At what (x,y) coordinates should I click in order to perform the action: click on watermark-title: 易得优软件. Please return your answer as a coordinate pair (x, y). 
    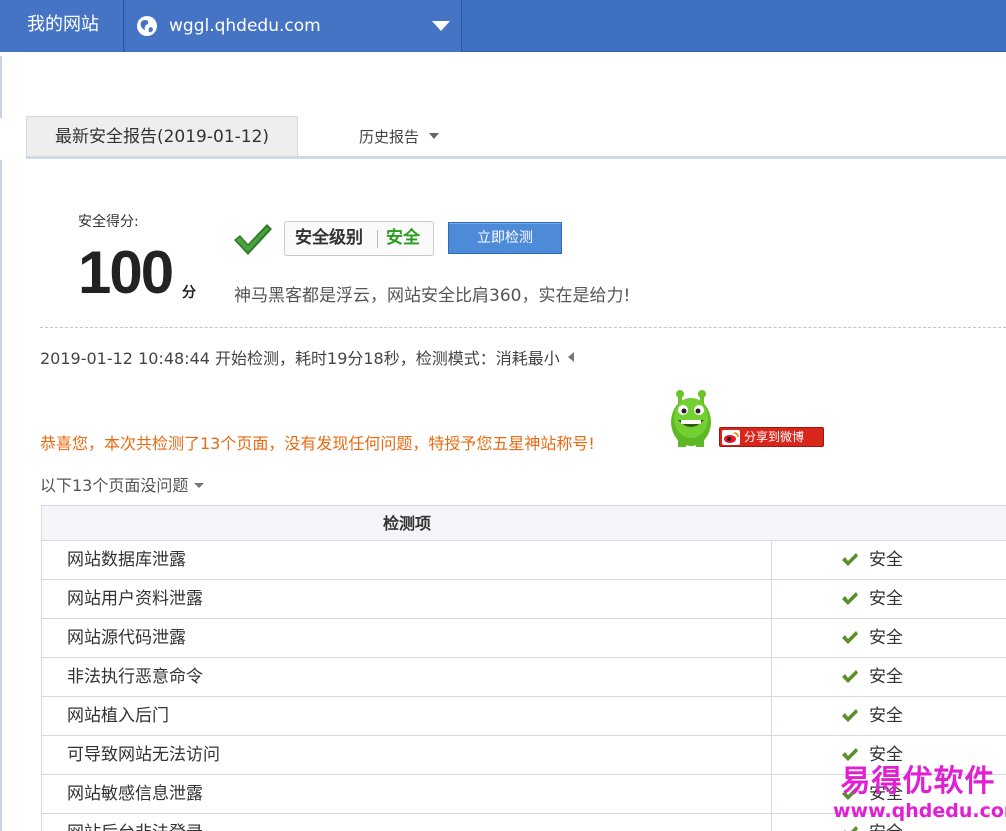
    Looking at the image, I should click on (918, 781).